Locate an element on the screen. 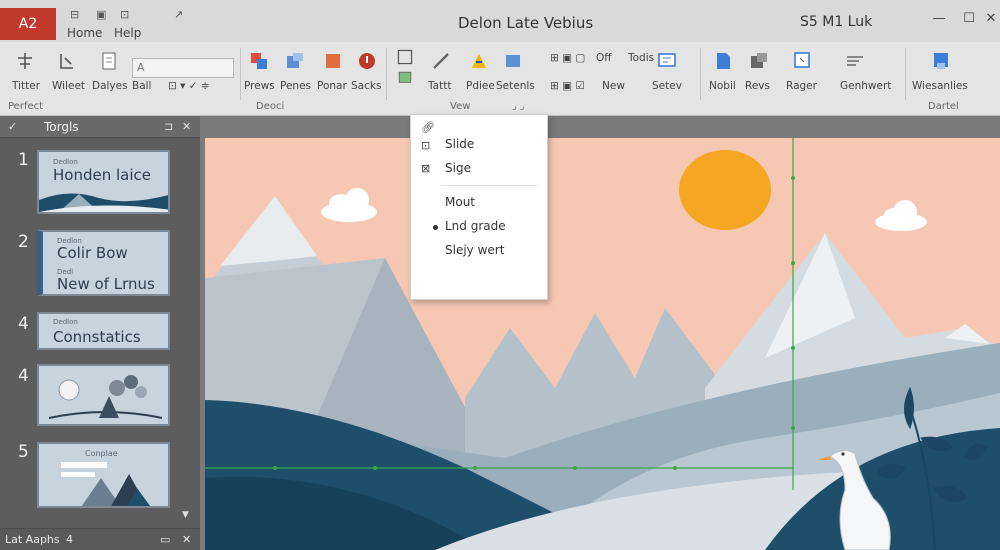 This screenshot has height=550, width=1000. pane-status-bar: Lat Aaphs 4 ▭ ✕ is located at coordinates (100, 539).